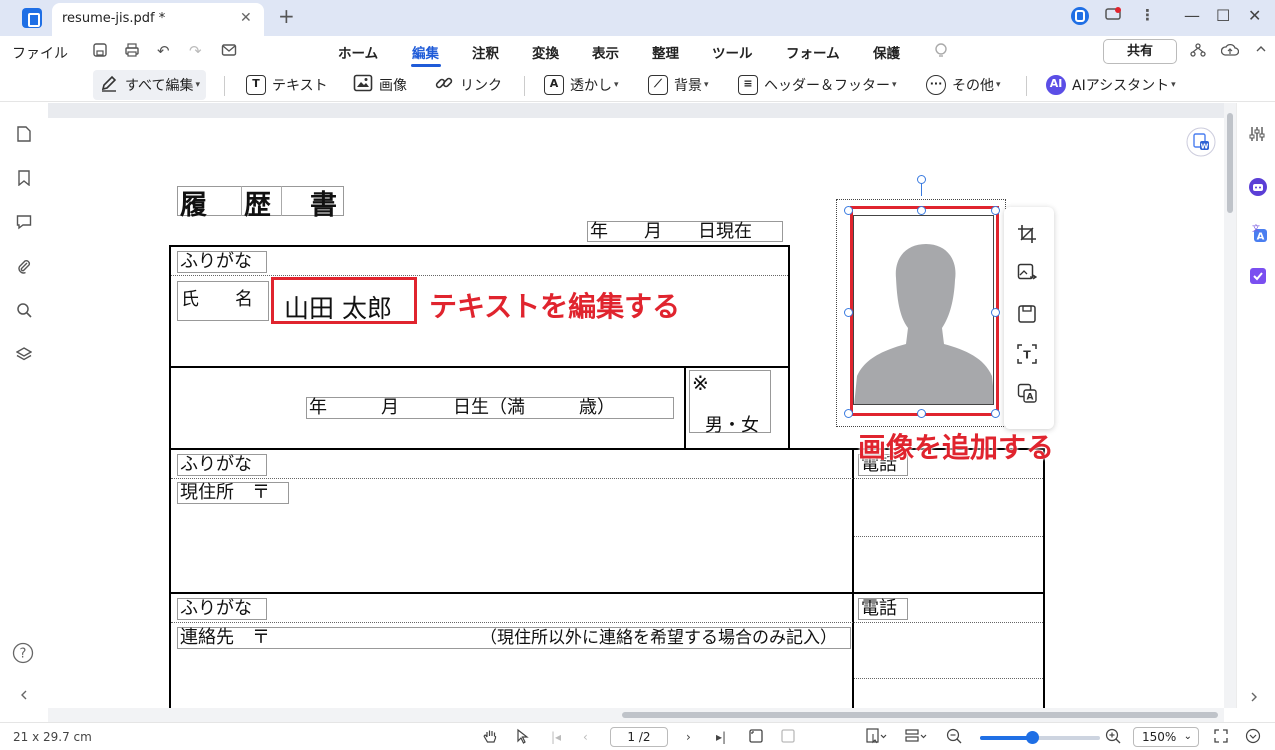 The height and width of the screenshot is (750, 1275). What do you see at coordinates (468, 85) in the screenshot?
I see `add-link-button: リンク` at bounding box center [468, 85].